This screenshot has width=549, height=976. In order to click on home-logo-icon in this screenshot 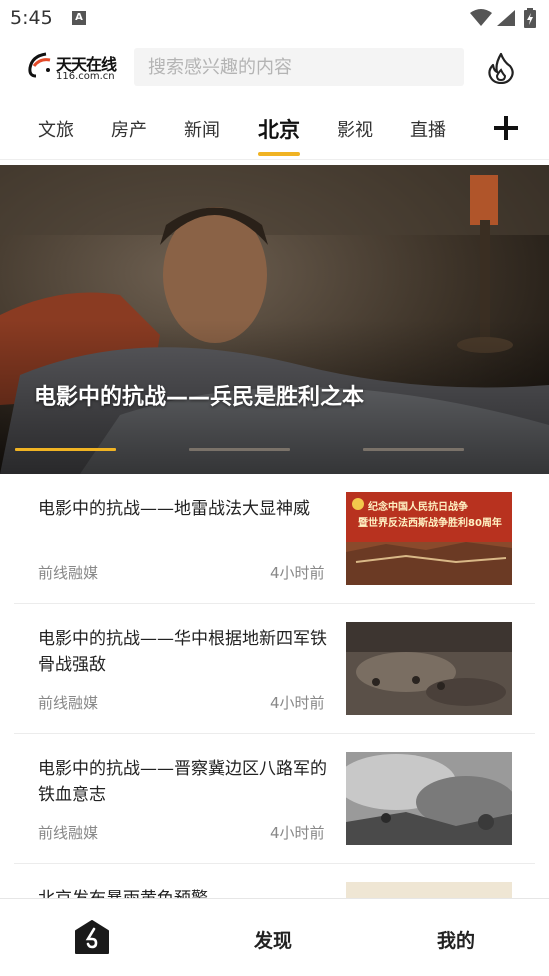, I will do `click(92, 937)`.